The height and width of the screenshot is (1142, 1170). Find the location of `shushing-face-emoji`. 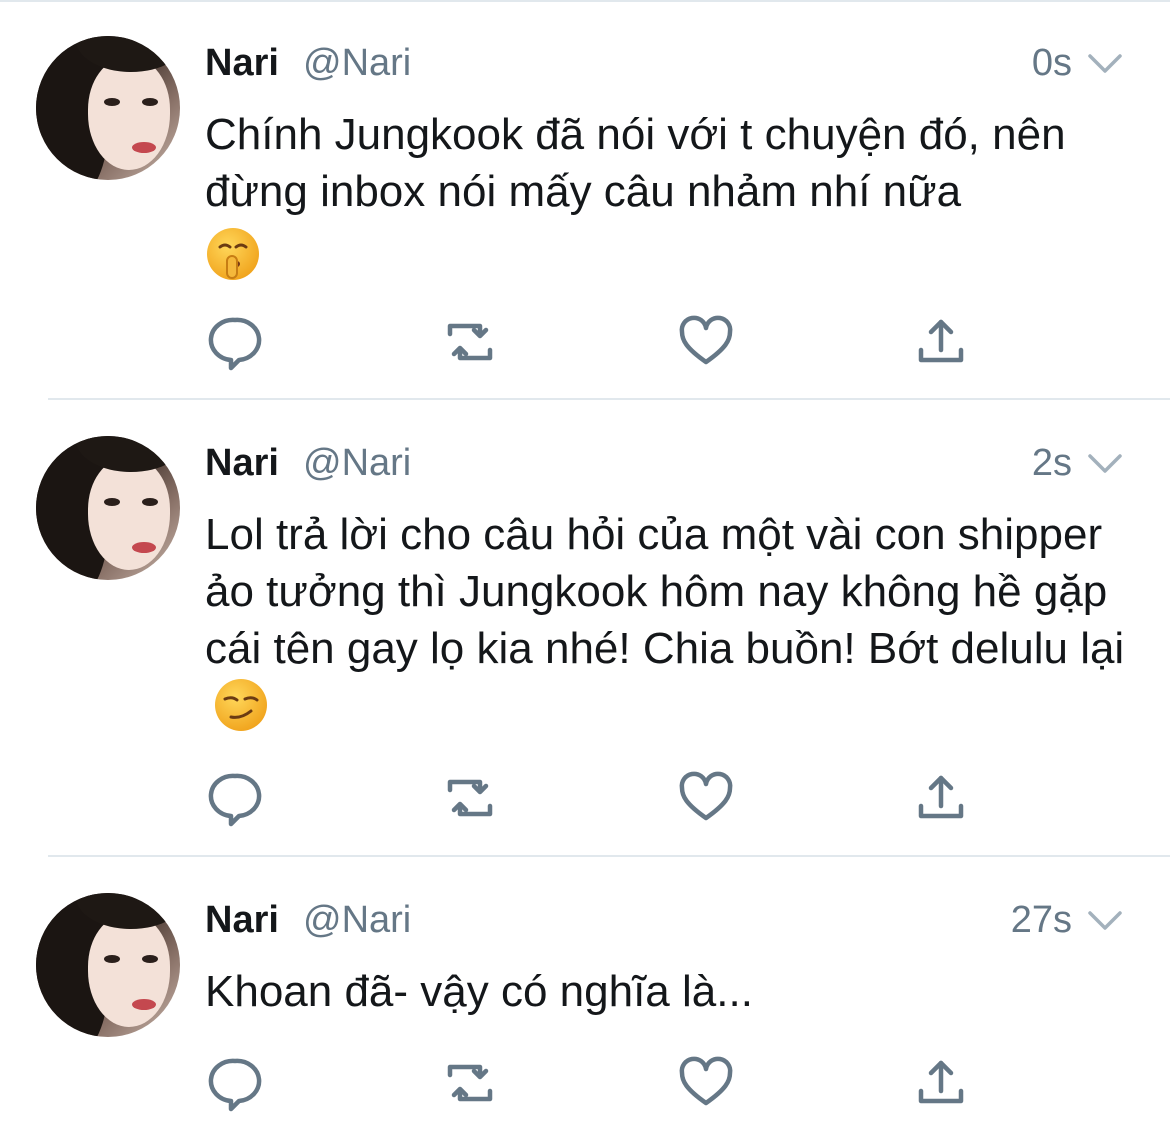

shushing-face-emoji is located at coordinates (233, 254).